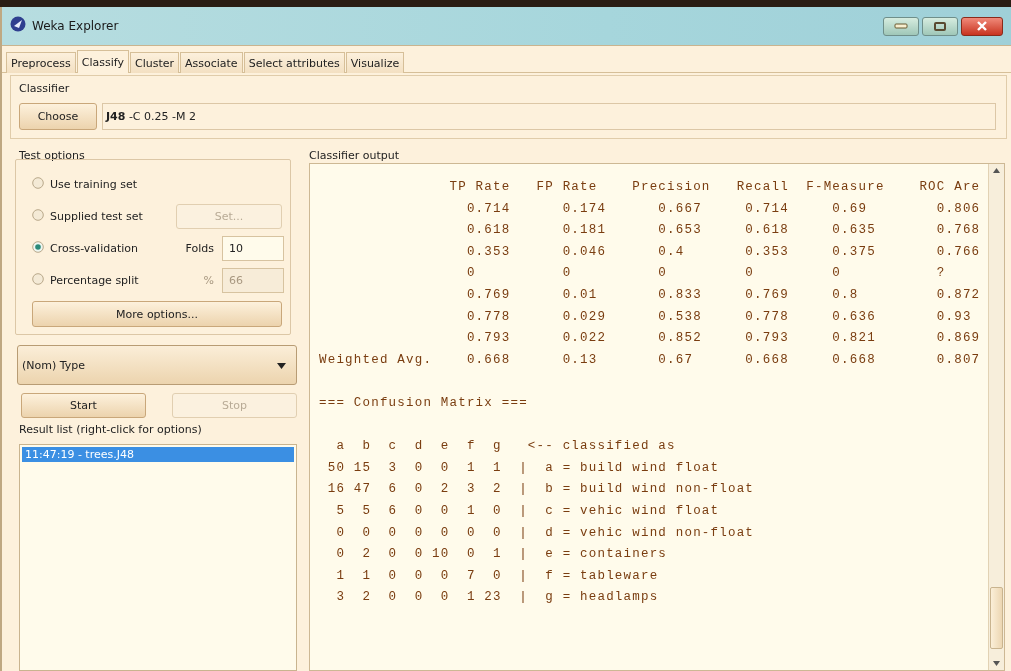  What do you see at coordinates (51, 153) in the screenshot?
I see `section-label: Test options` at bounding box center [51, 153].